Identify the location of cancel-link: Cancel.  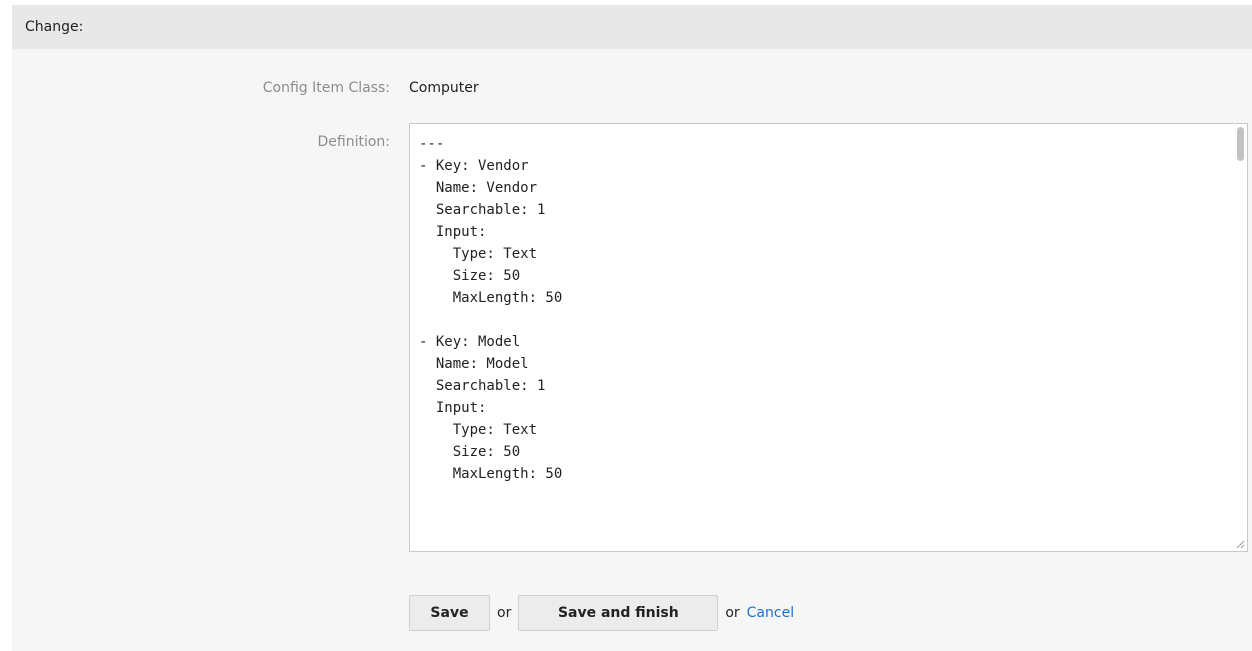
(770, 613).